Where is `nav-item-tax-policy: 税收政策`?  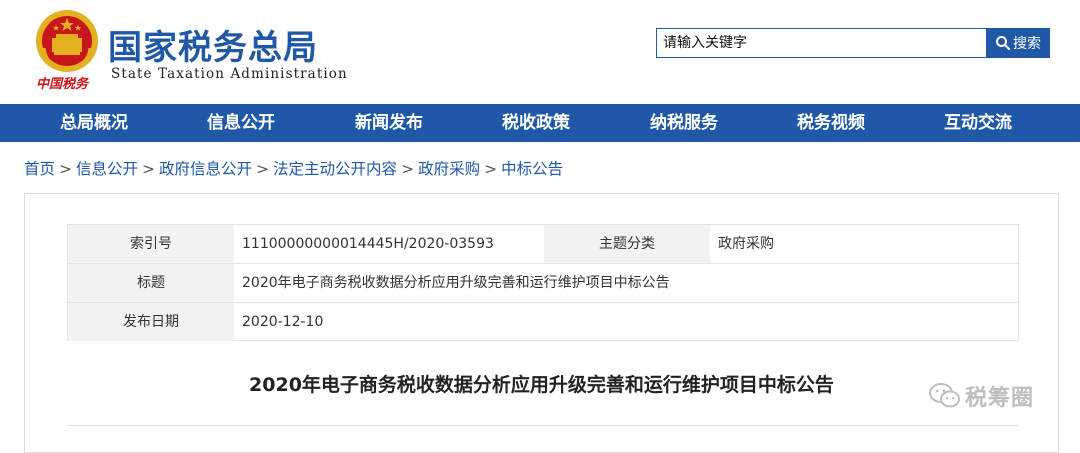
nav-item-tax-policy: 税收政策 is located at coordinates (536, 123).